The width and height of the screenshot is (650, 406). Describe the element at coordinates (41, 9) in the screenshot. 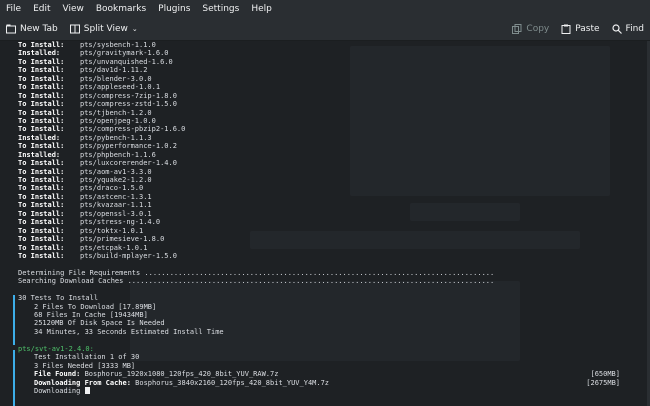

I see `menu-edit: Edit` at that location.